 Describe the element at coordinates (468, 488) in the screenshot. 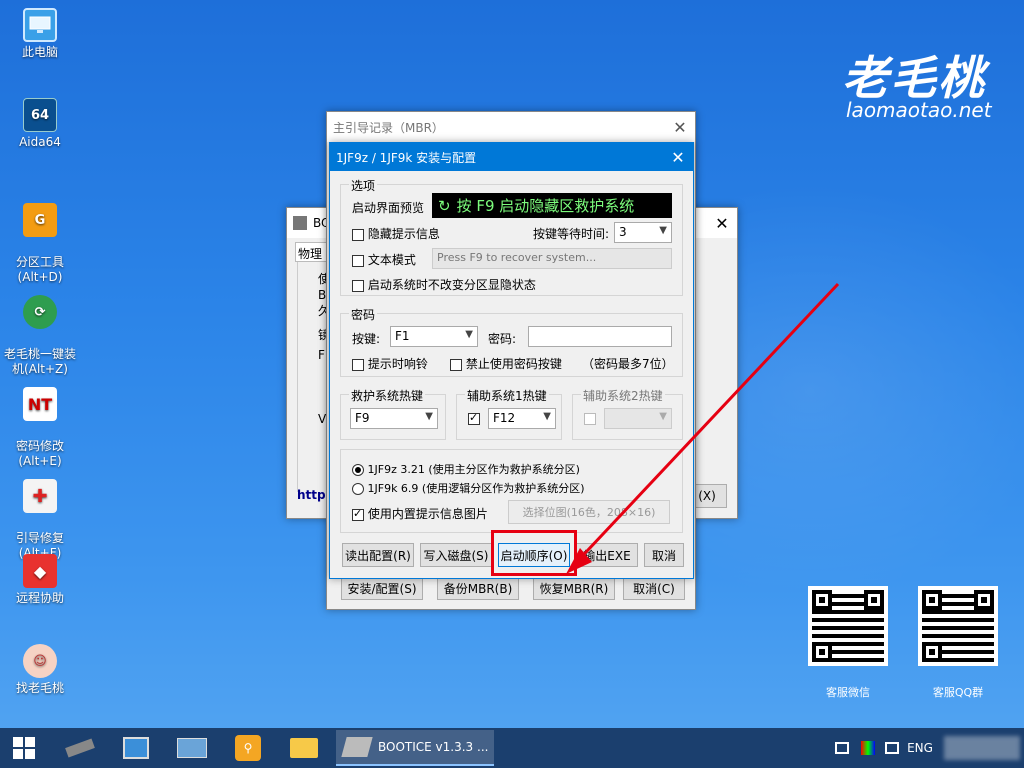

I see `version-radio-1jf9k: 1JF9k 6.9 (使用逻辑分区作为救护系统分区)` at that location.